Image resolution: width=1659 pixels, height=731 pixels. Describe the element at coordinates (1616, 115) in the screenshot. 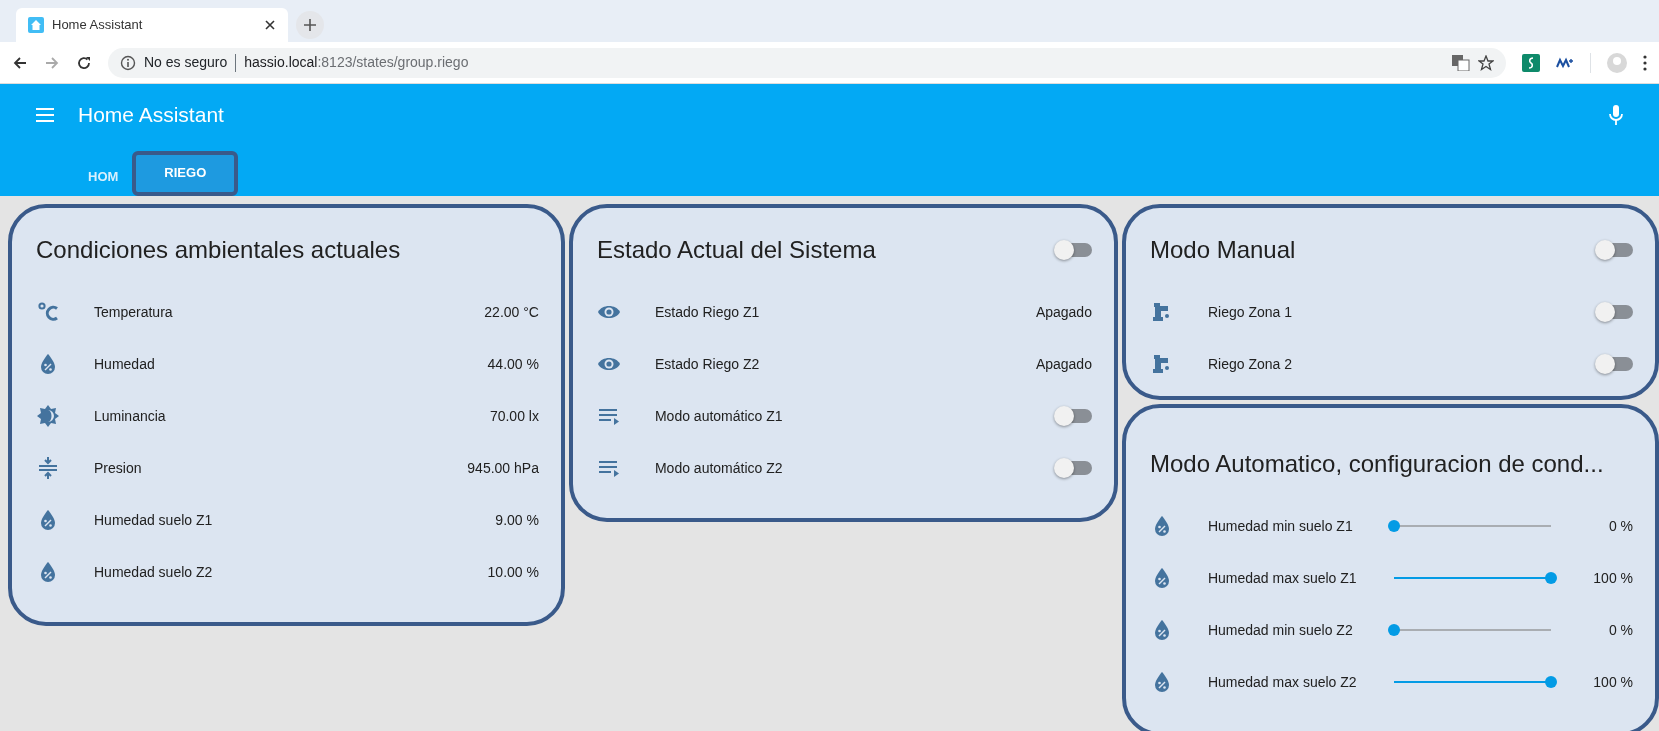

I see `microphone-icon` at that location.